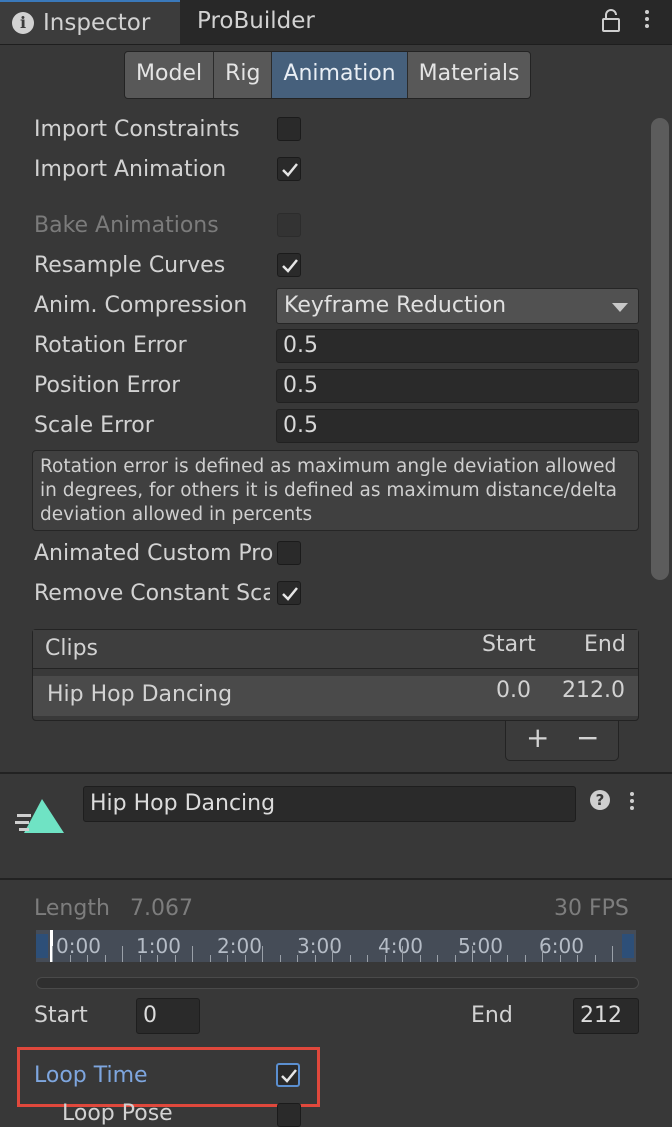 The image size is (672, 1127). I want to click on tab-probuilder: ProBuilder, so click(262, 22).